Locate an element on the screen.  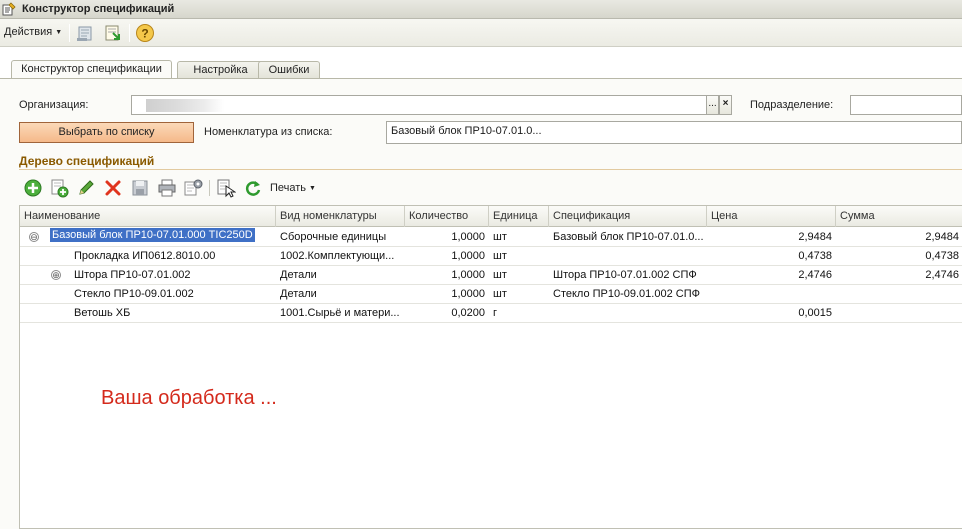
subdivision-label: Подразделение: is located at coordinates (792, 105).